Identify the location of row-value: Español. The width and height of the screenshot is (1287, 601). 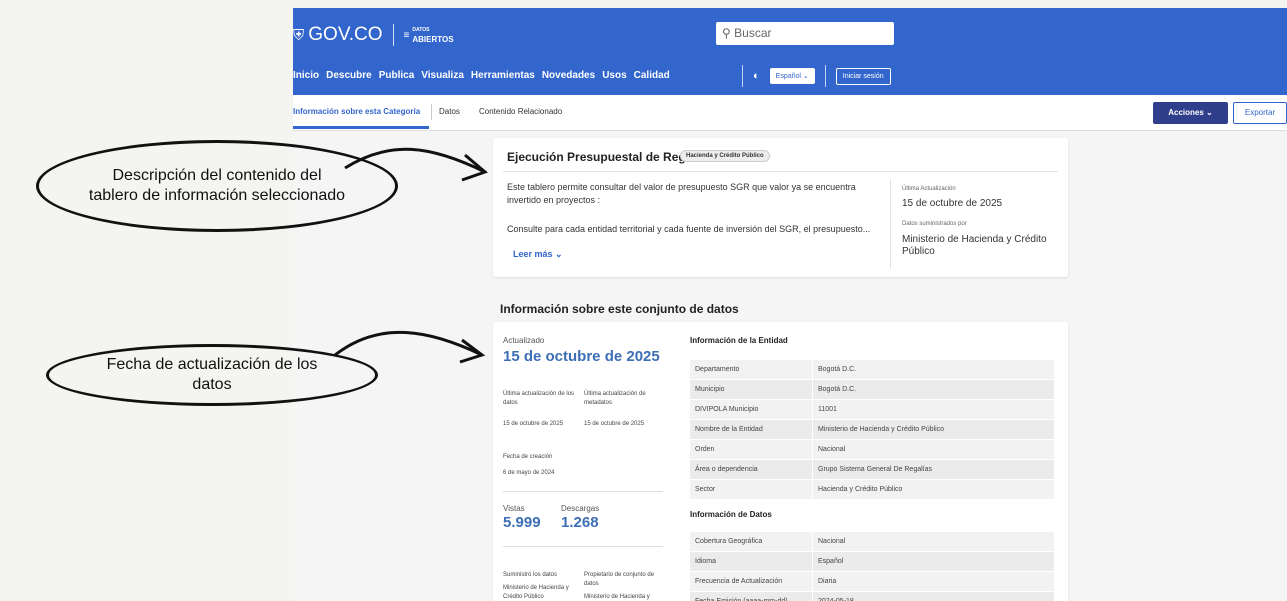
(933, 561).